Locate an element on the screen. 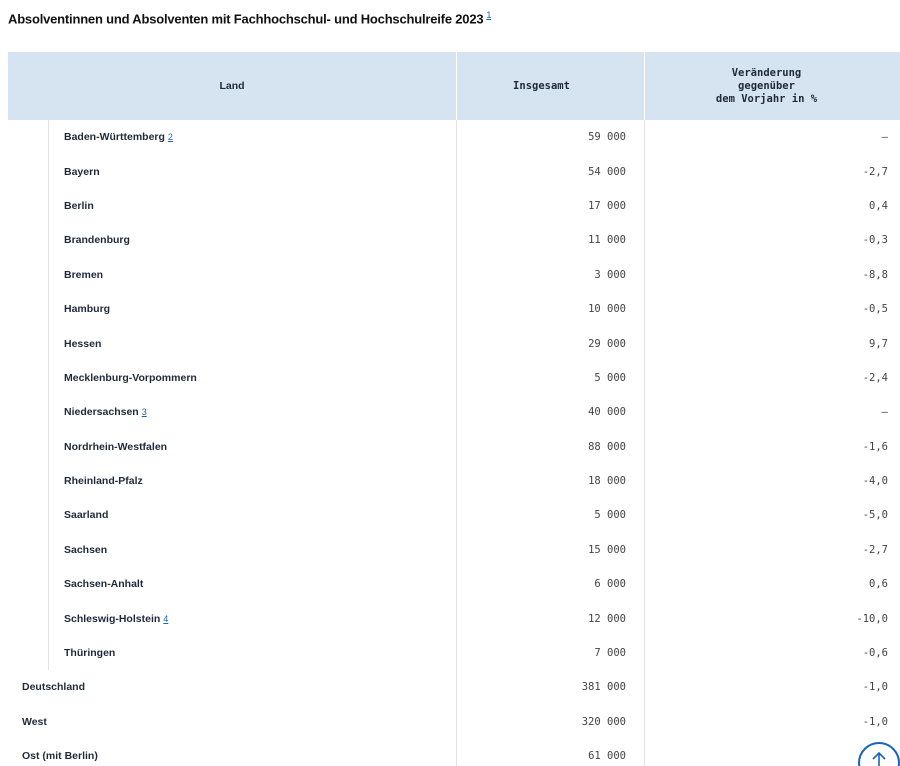  cell-insgesamt: 29 000 is located at coordinates (551, 343).